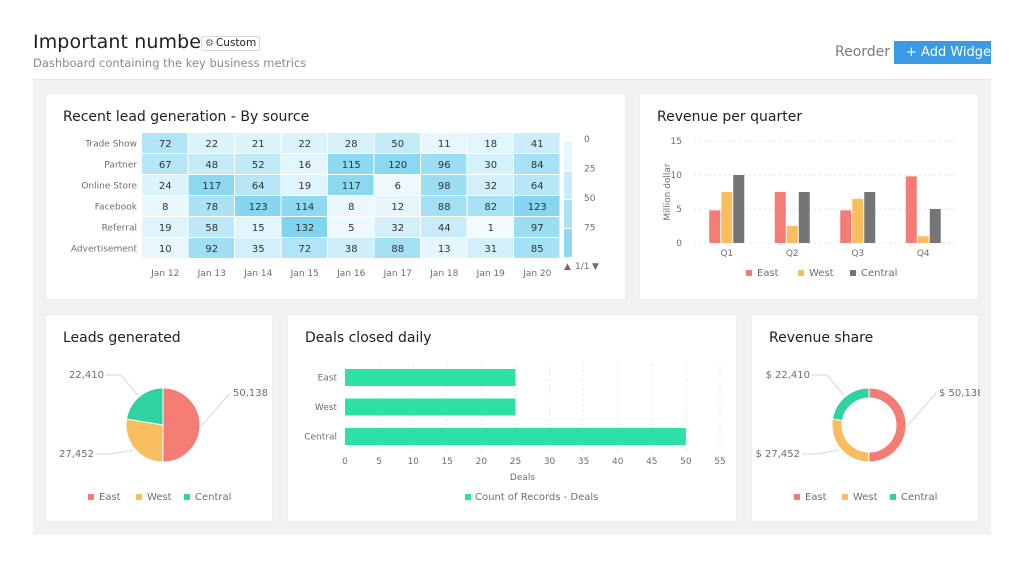 The height and width of the screenshot is (570, 1024). Describe the element at coordinates (211, 249) in the screenshot. I see `heatmap-cell-value: 92` at that location.